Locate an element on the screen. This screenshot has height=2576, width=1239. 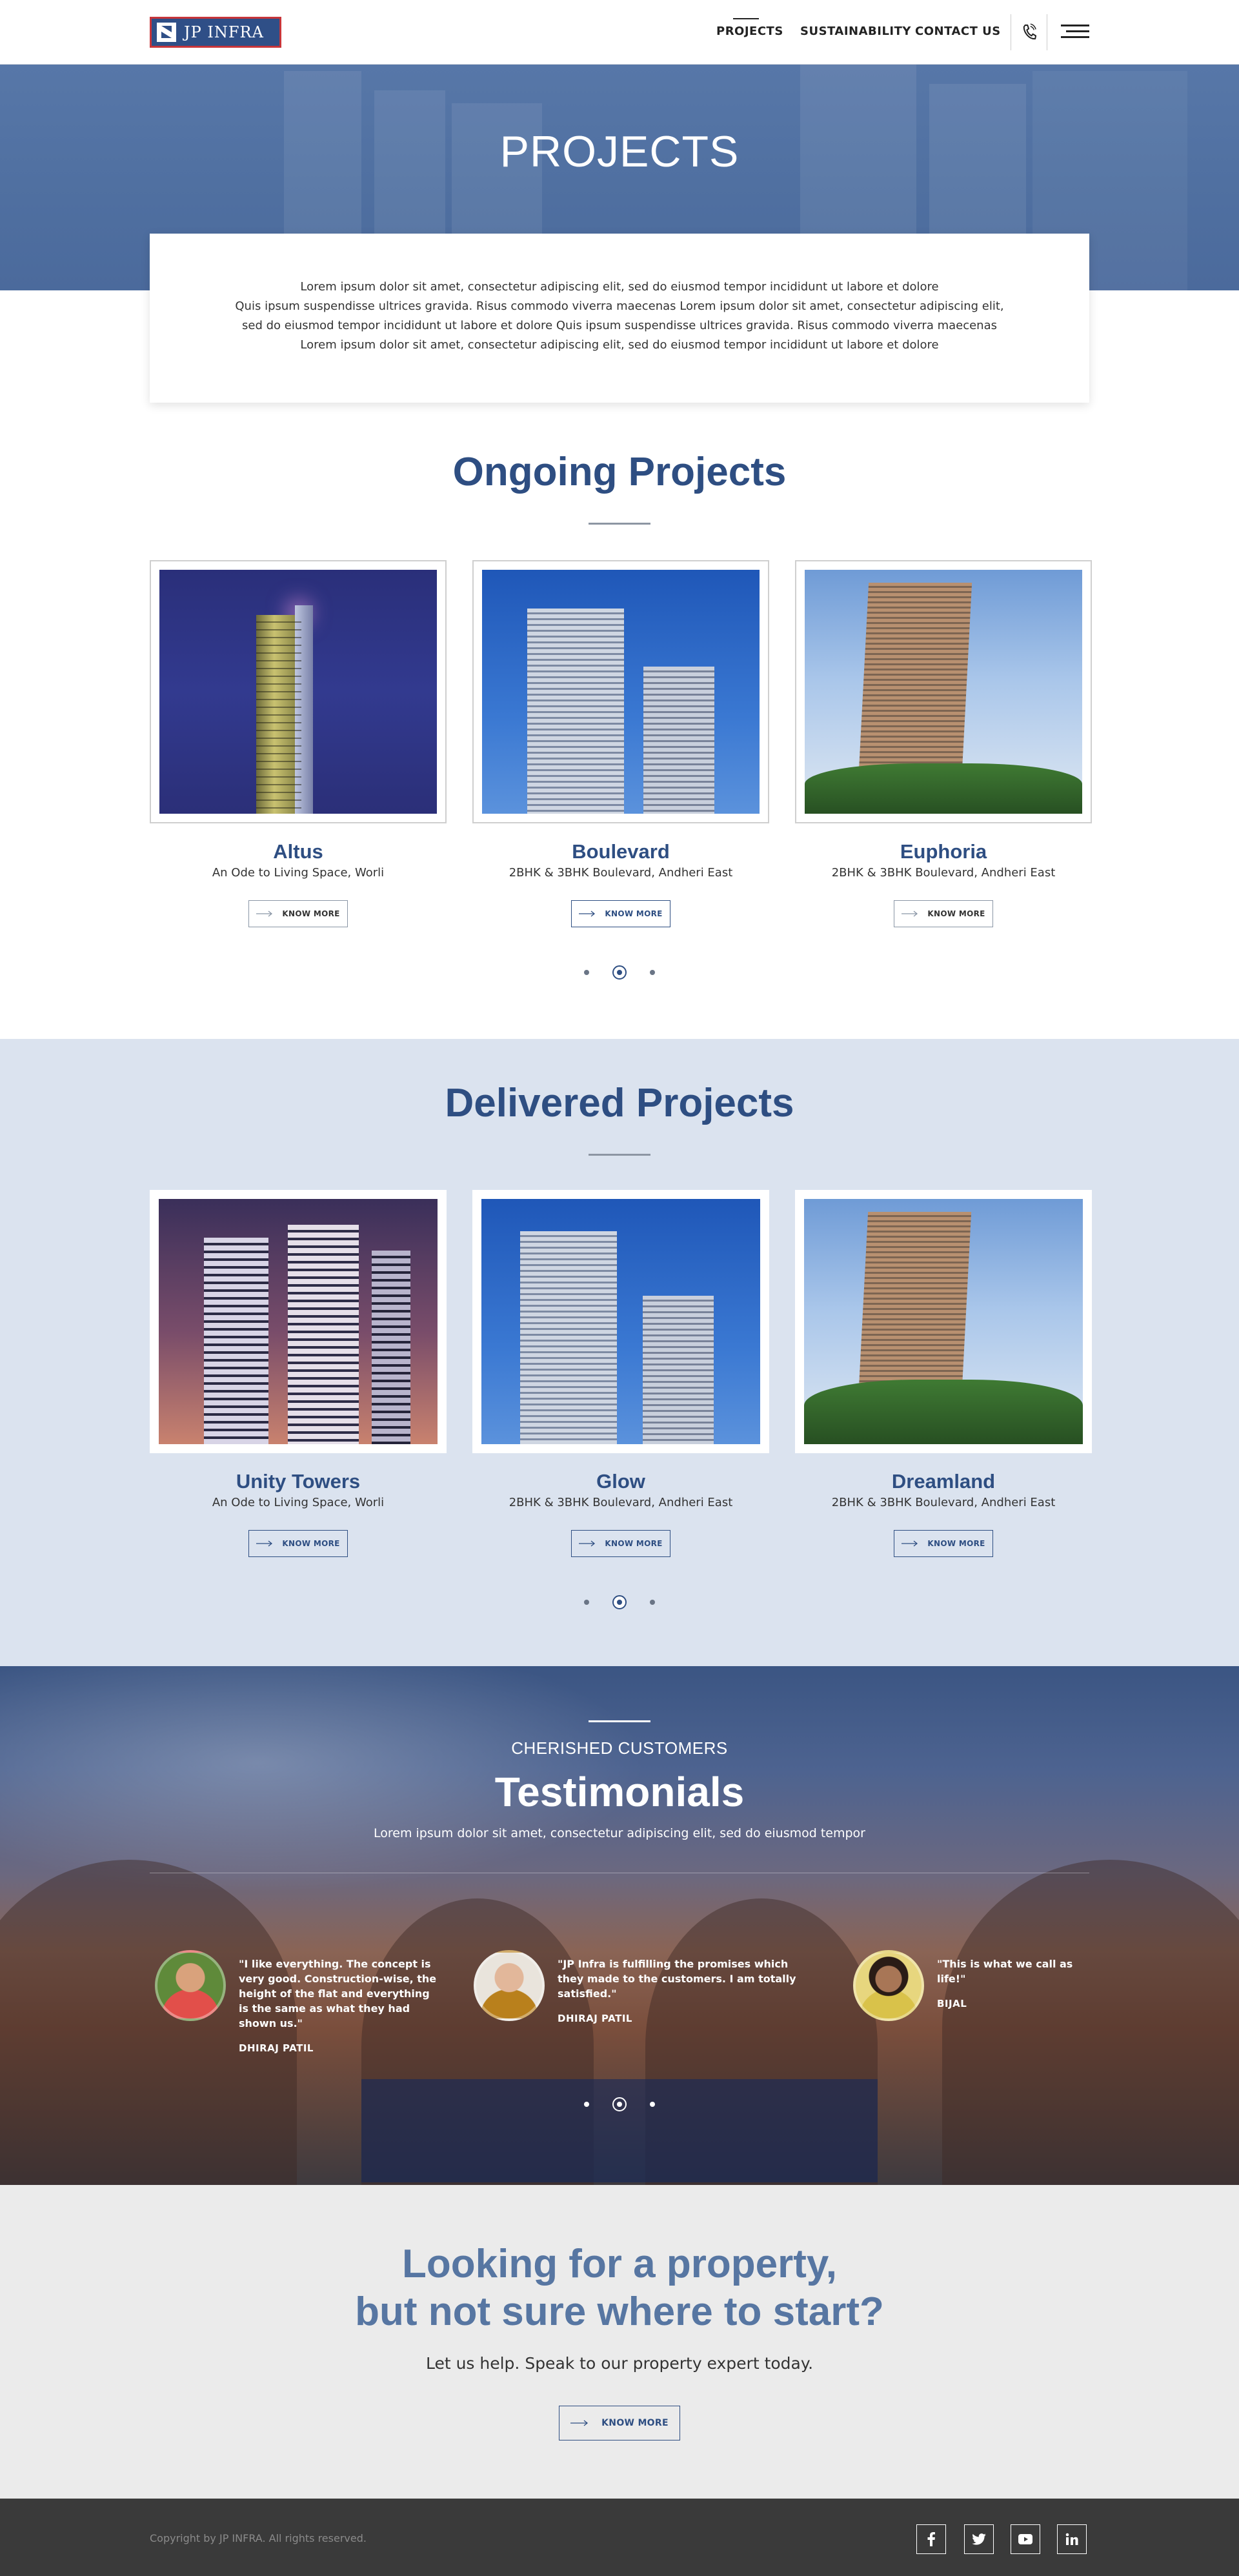
project-name: Euphoria is located at coordinates (943, 851).